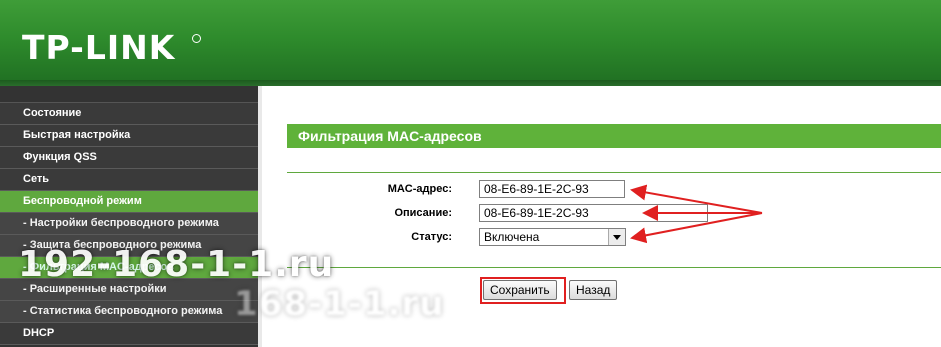 This screenshot has width=941, height=347. Describe the element at coordinates (129, 224) in the screenshot. I see `sidebar-item-wireless-settings: - Настройки беспроводного режима` at that location.